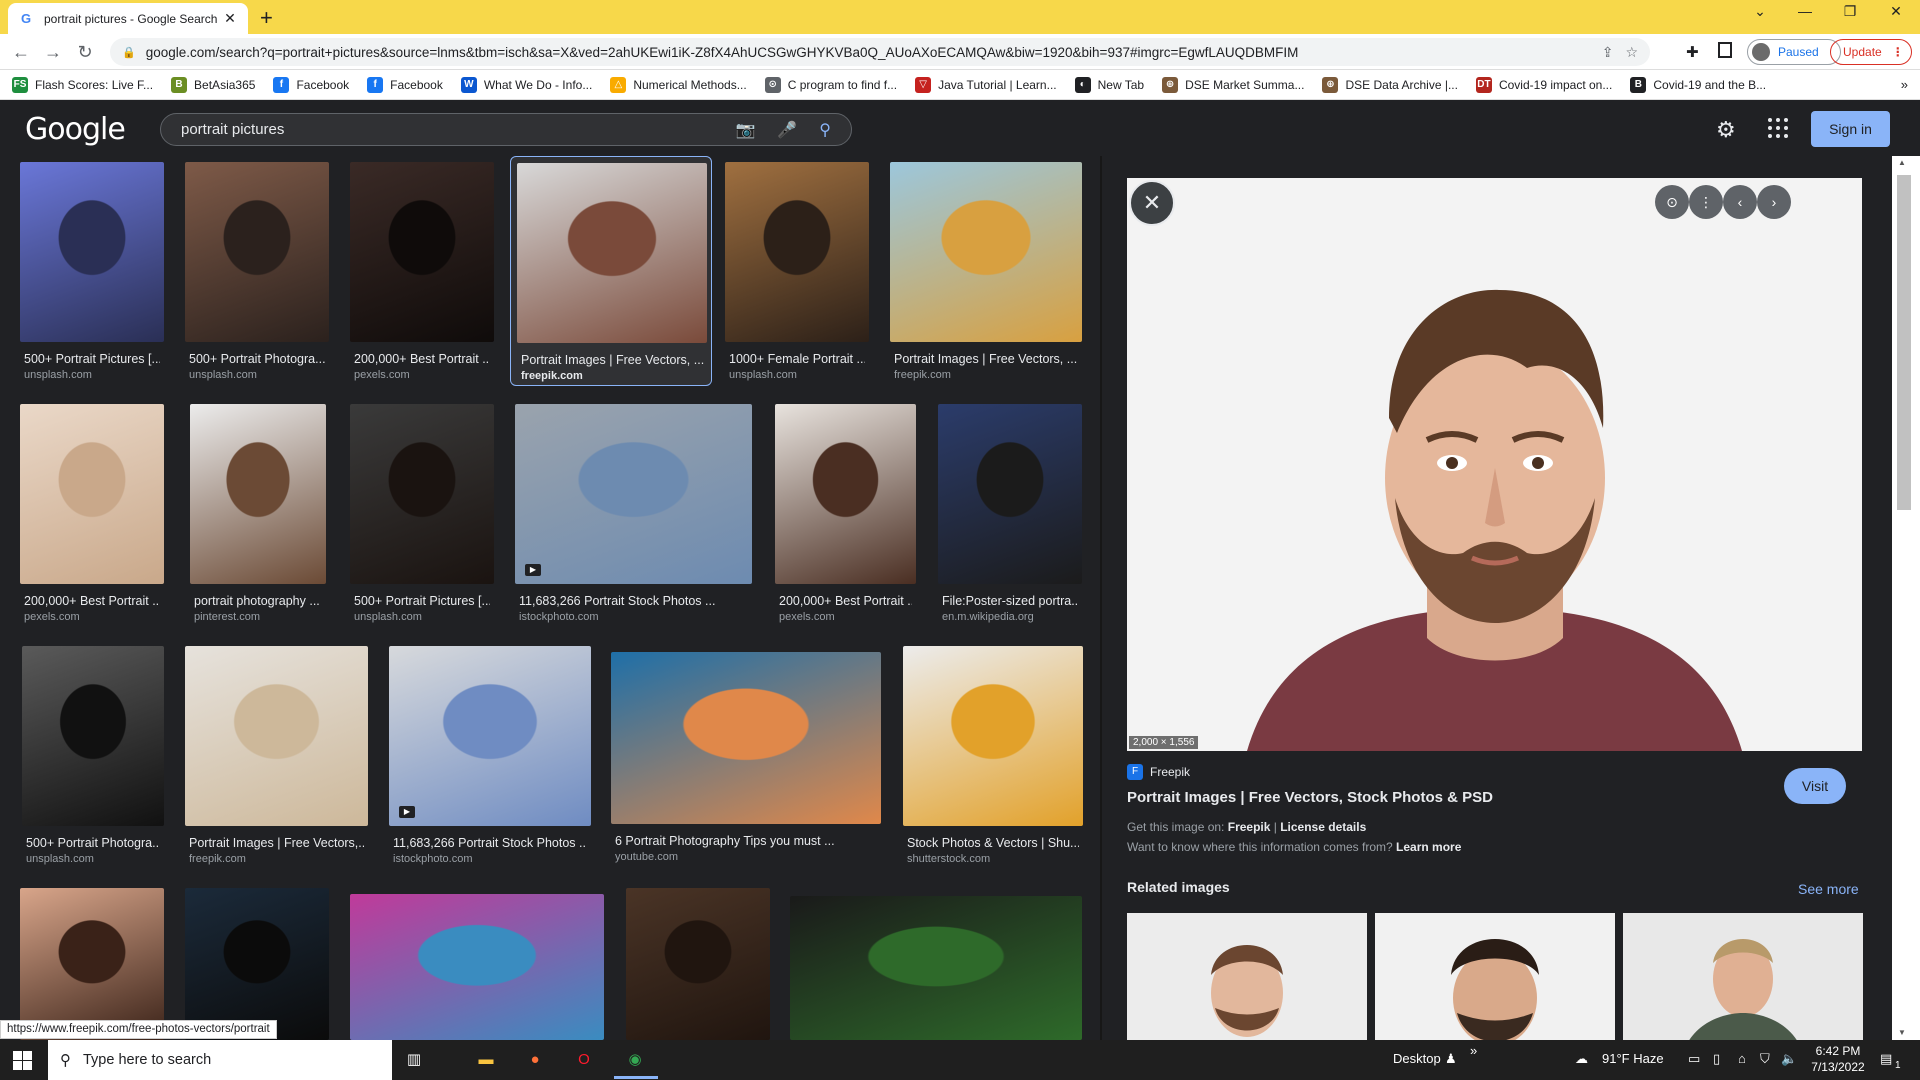 Image resolution: width=1920 pixels, height=1080 pixels. Describe the element at coordinates (213, 84) in the screenshot. I see `bookmark-item: B BetAsia365` at that location.